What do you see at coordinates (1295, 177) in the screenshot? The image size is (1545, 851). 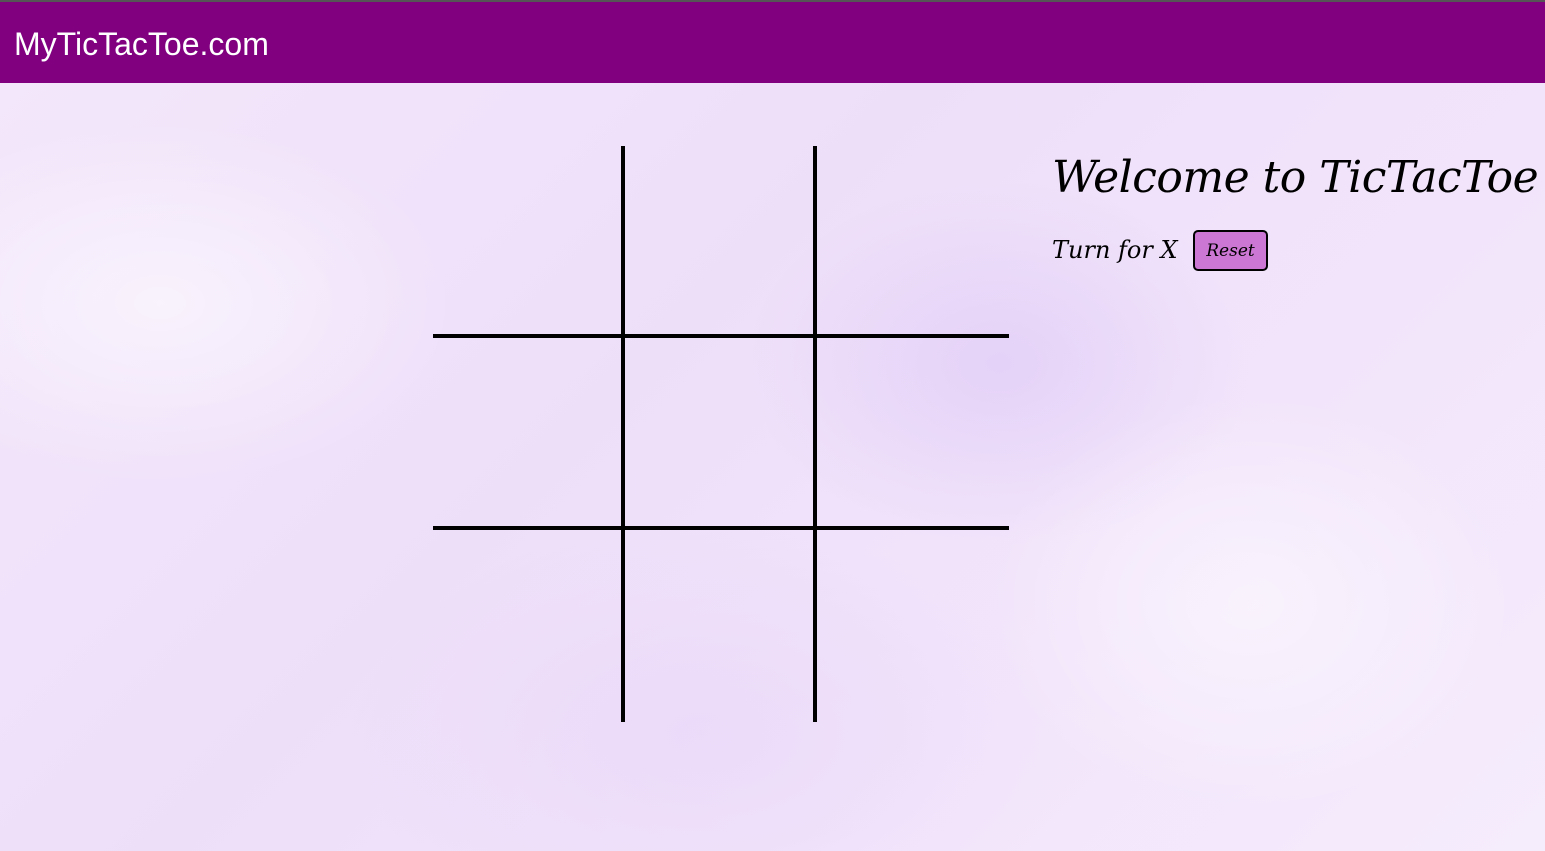 I see `welcome-title: Welcome to TicTacToe` at bounding box center [1295, 177].